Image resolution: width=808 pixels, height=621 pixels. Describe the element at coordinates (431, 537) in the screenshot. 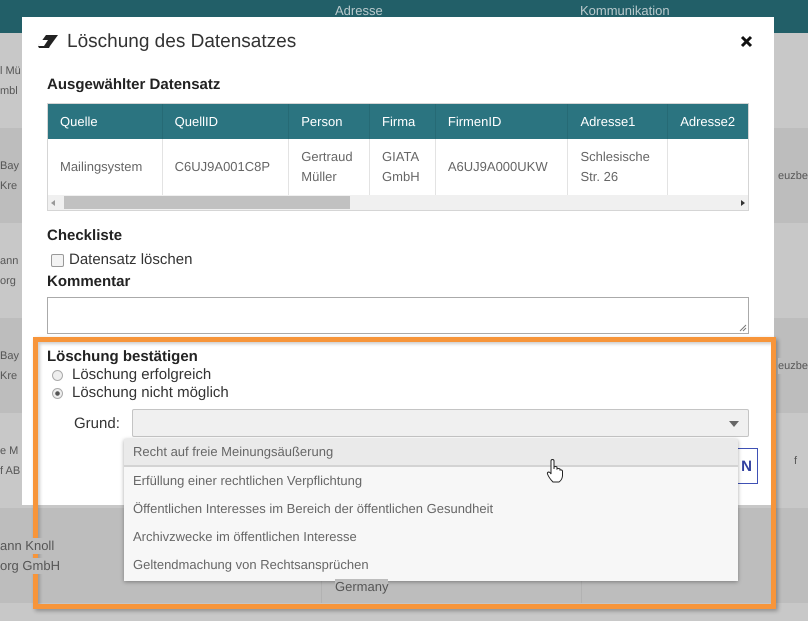

I see `dropdown-option: Archivzwecke im öffentlichen Interesse` at that location.